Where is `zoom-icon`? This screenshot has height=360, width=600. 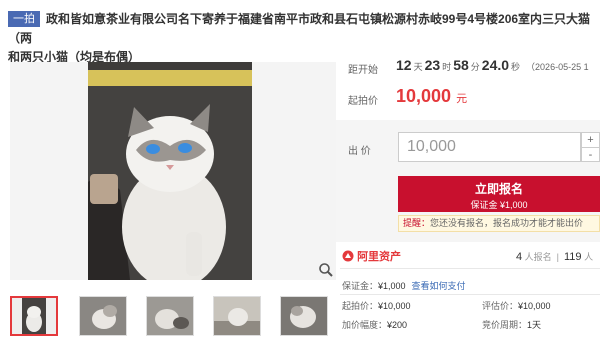 zoom-icon is located at coordinates (326, 270).